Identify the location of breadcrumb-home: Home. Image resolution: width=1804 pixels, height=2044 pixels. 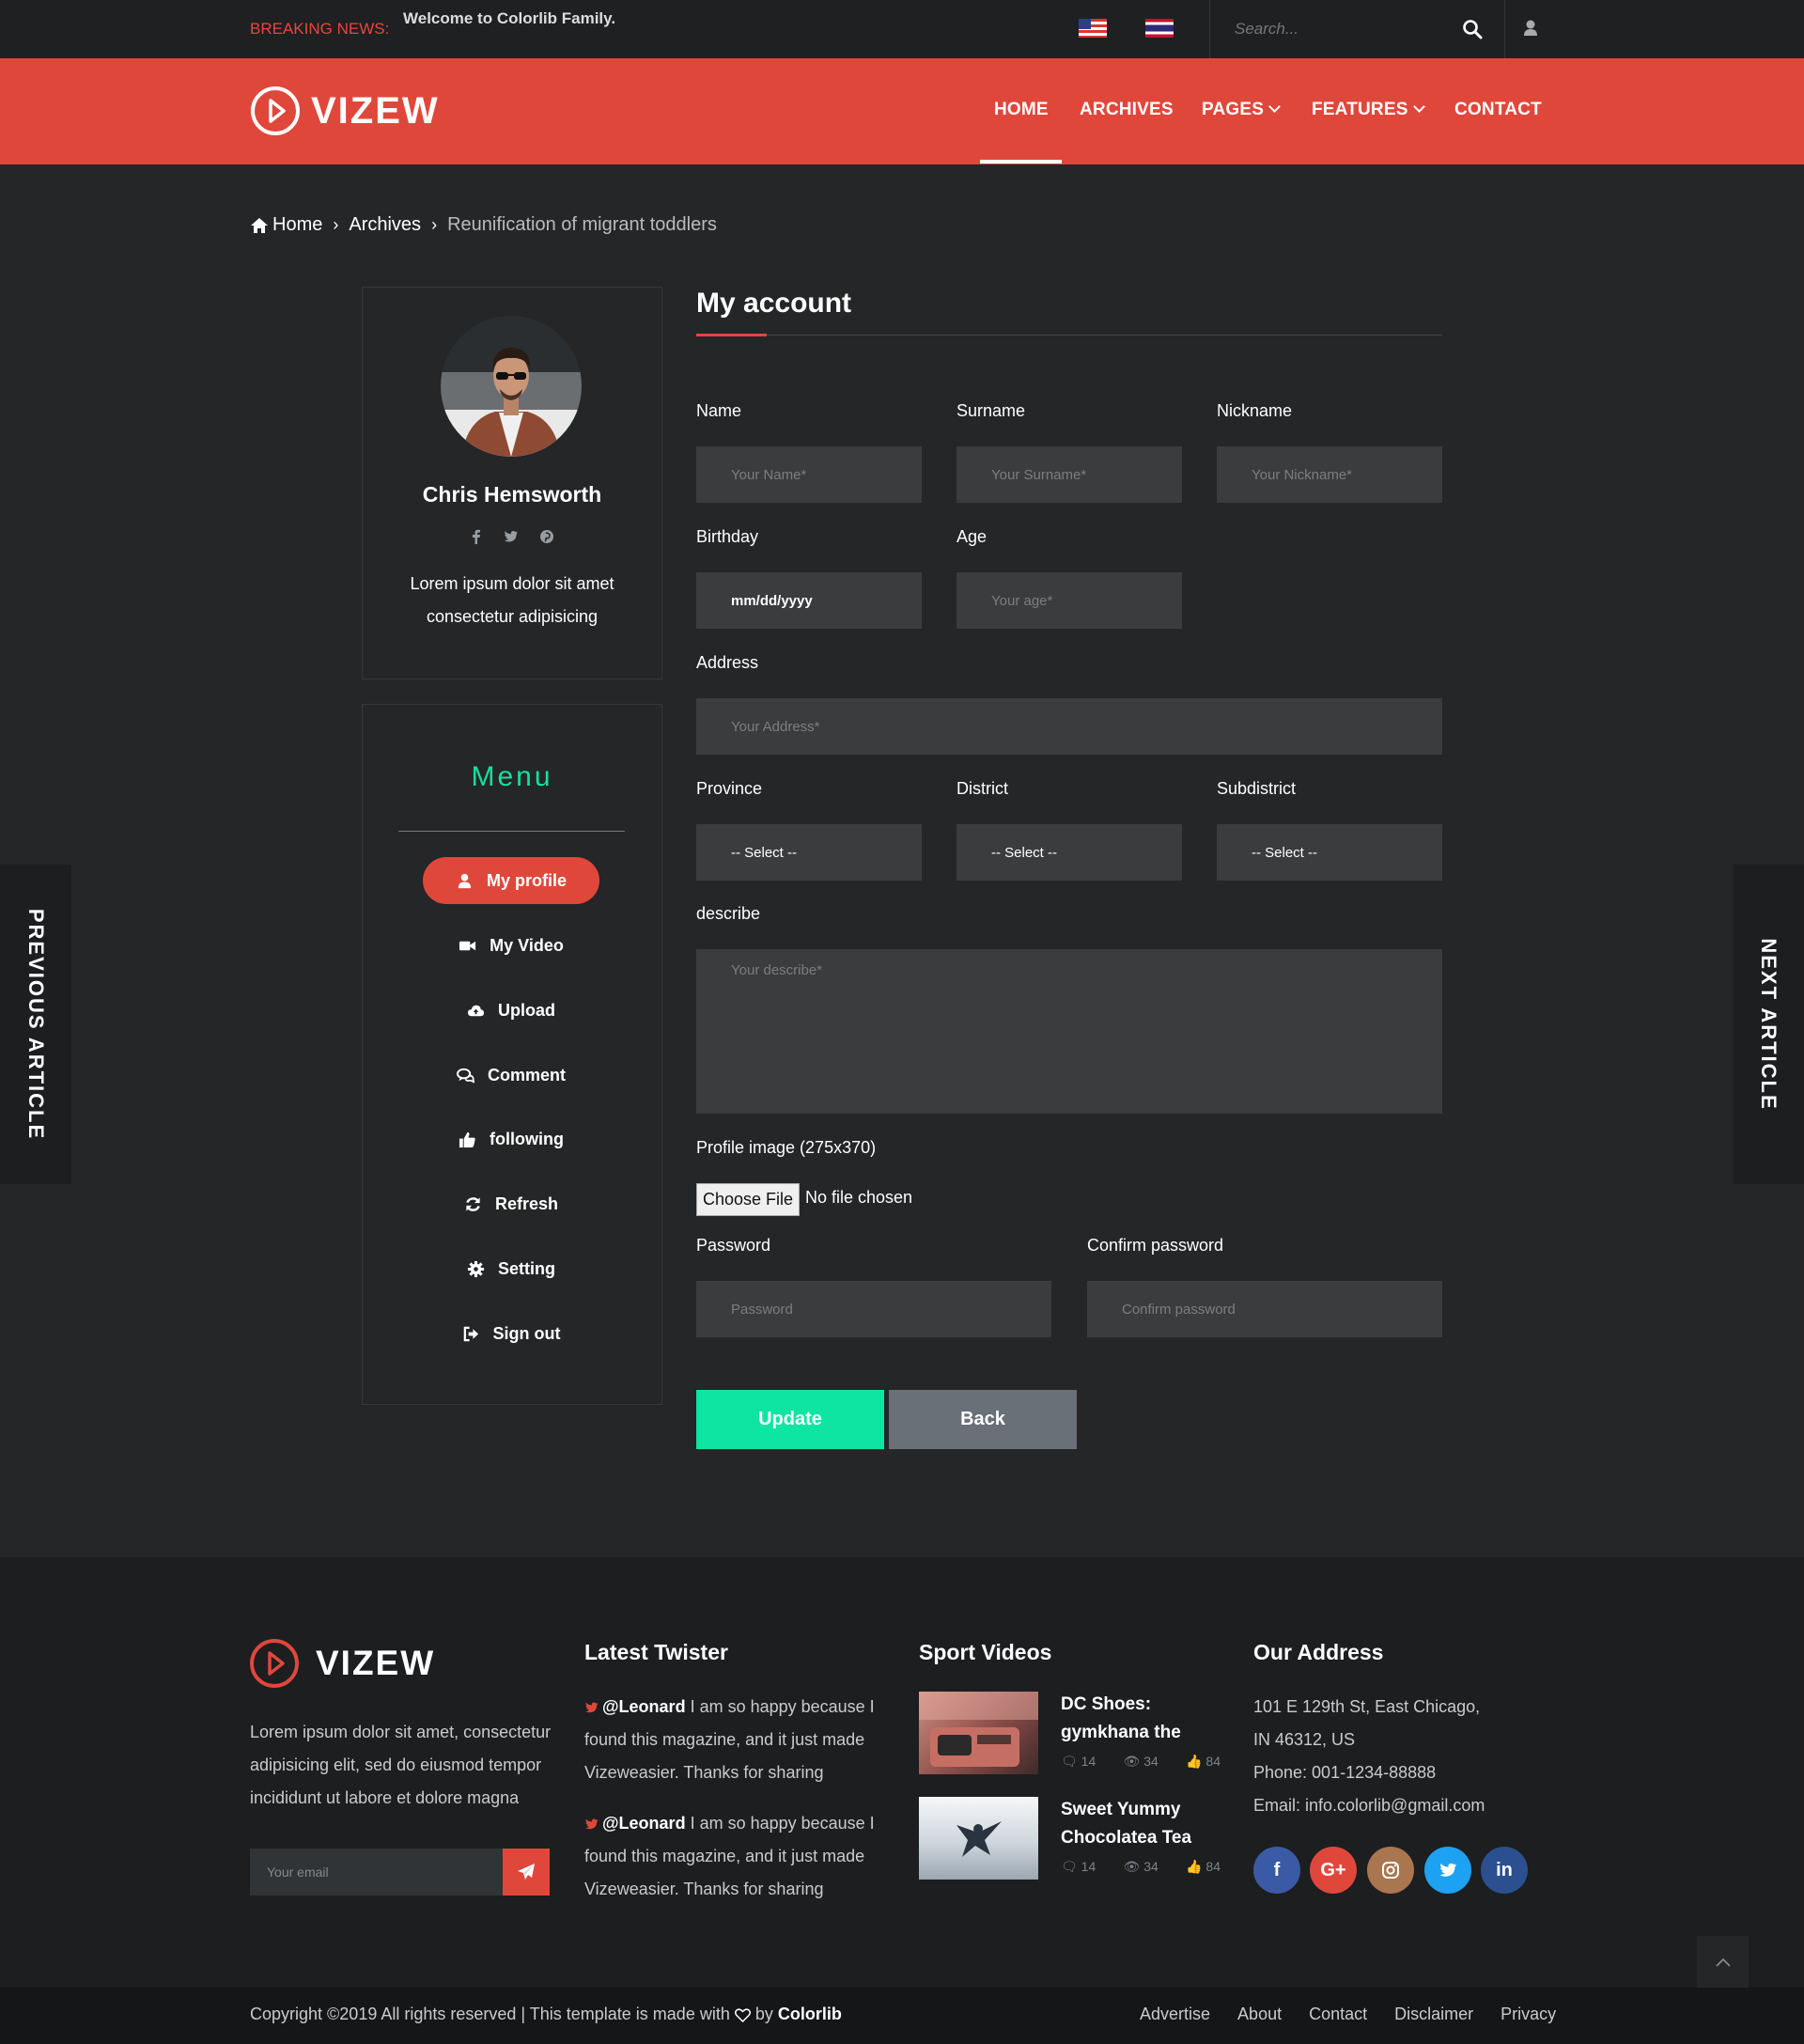
(297, 225).